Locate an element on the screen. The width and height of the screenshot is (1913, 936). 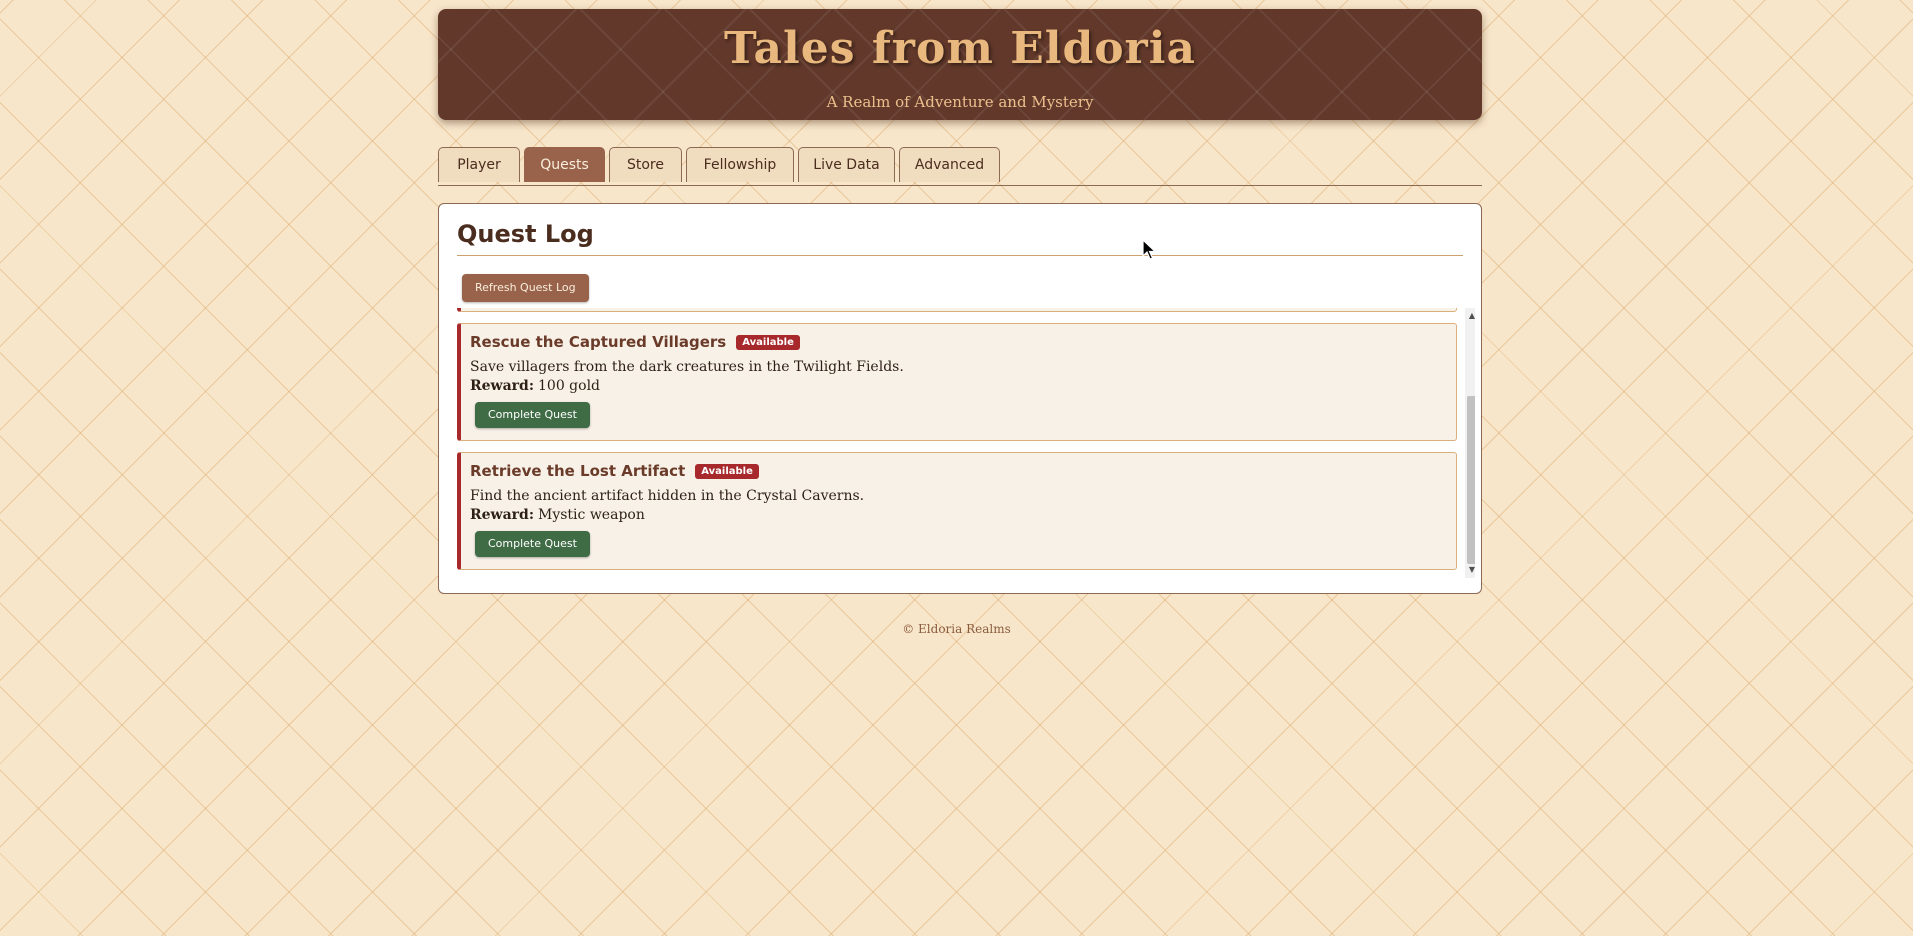
tab-quests: Quests is located at coordinates (564, 164).